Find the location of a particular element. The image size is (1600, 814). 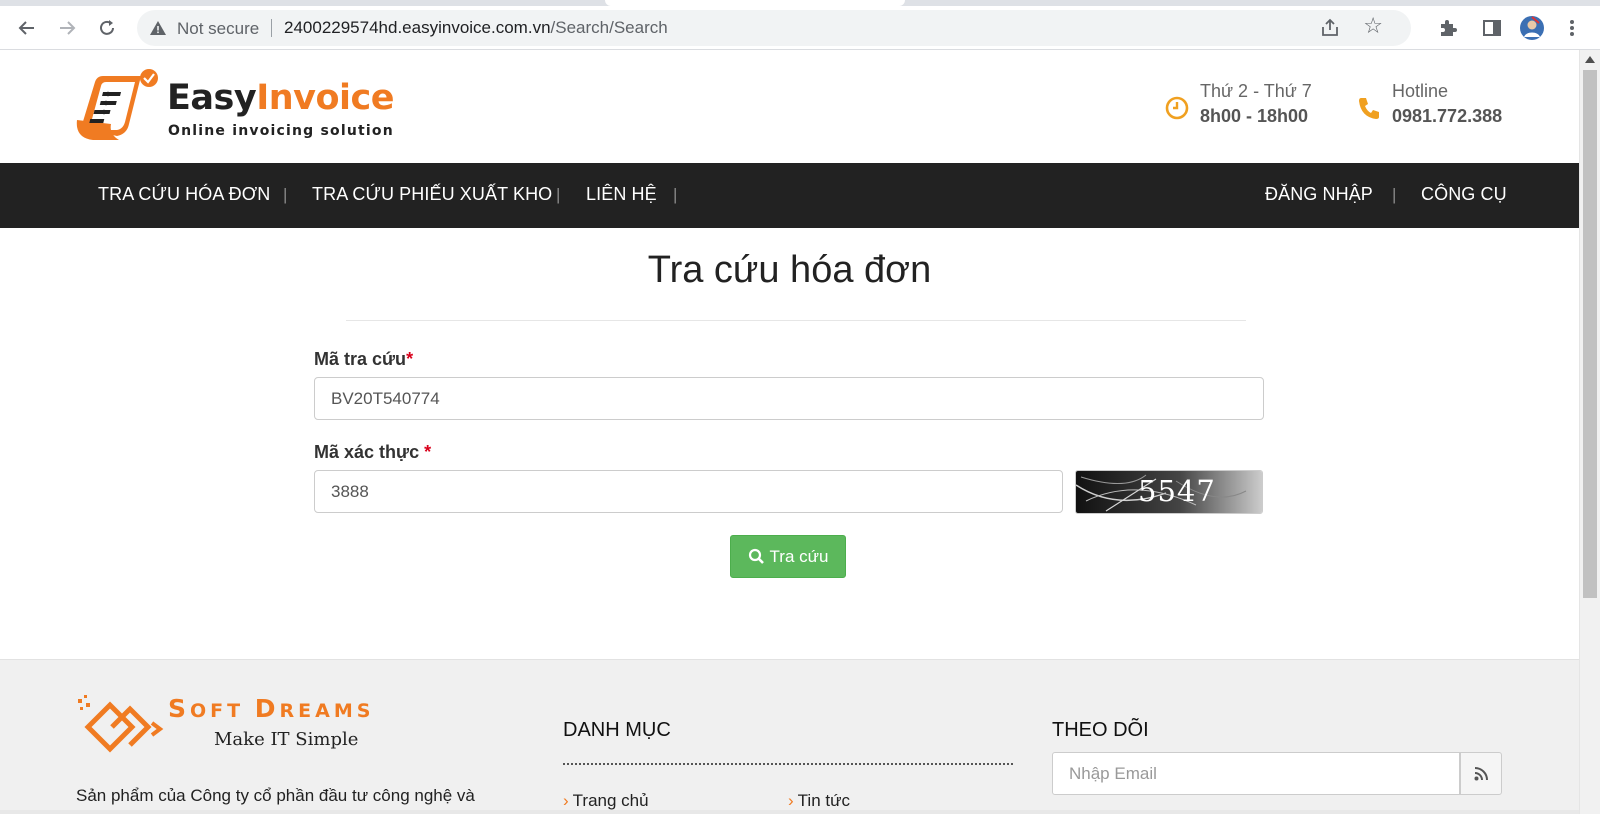

side-panel-icon is located at coordinates (1492, 28).